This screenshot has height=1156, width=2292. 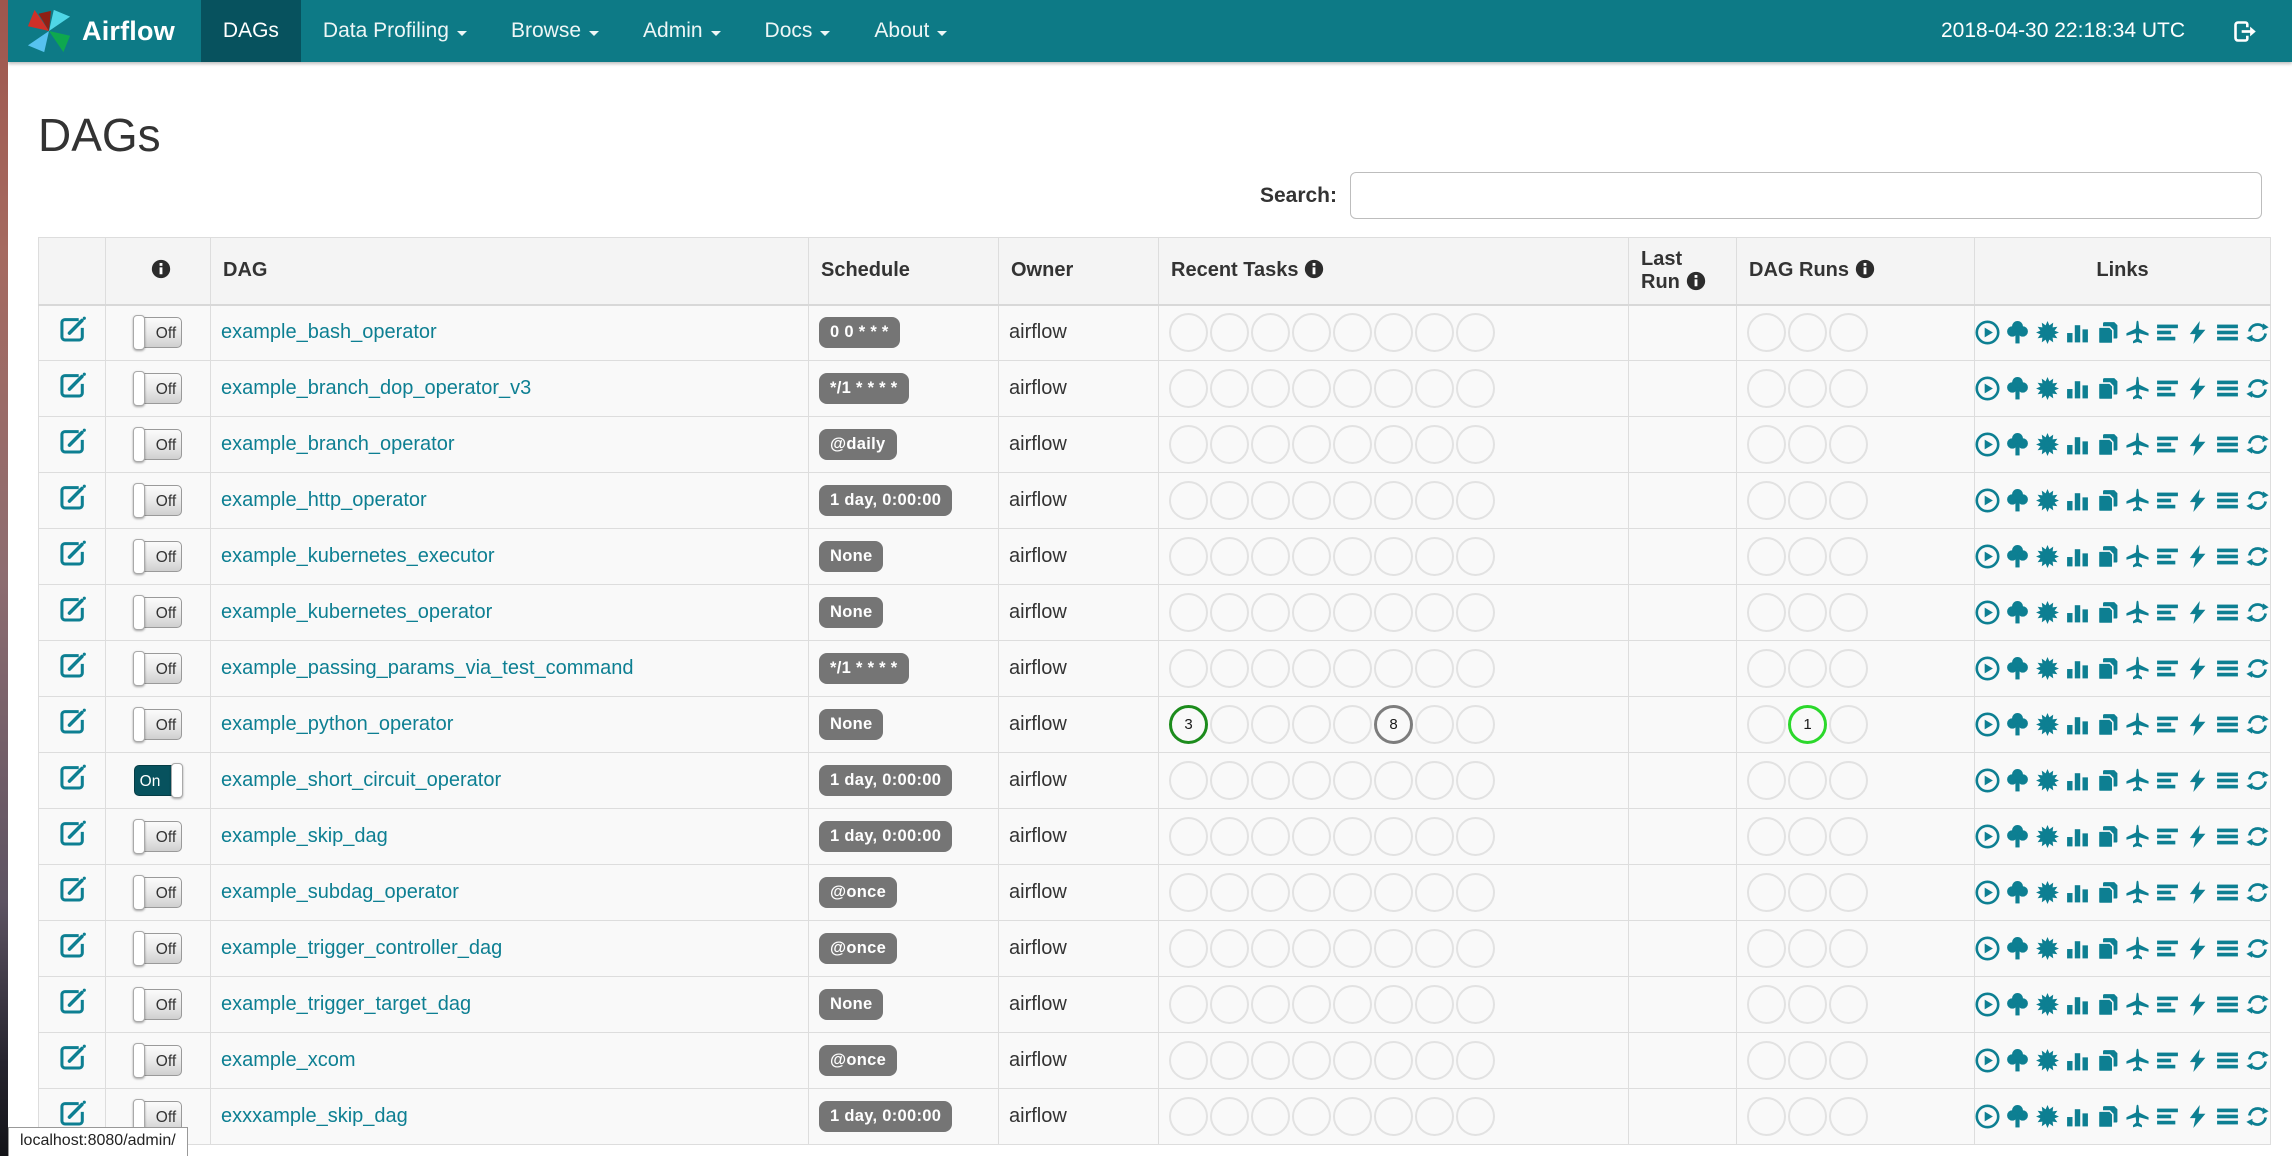 What do you see at coordinates (304, 836) in the screenshot?
I see `dag-link: example_skip_dag` at bounding box center [304, 836].